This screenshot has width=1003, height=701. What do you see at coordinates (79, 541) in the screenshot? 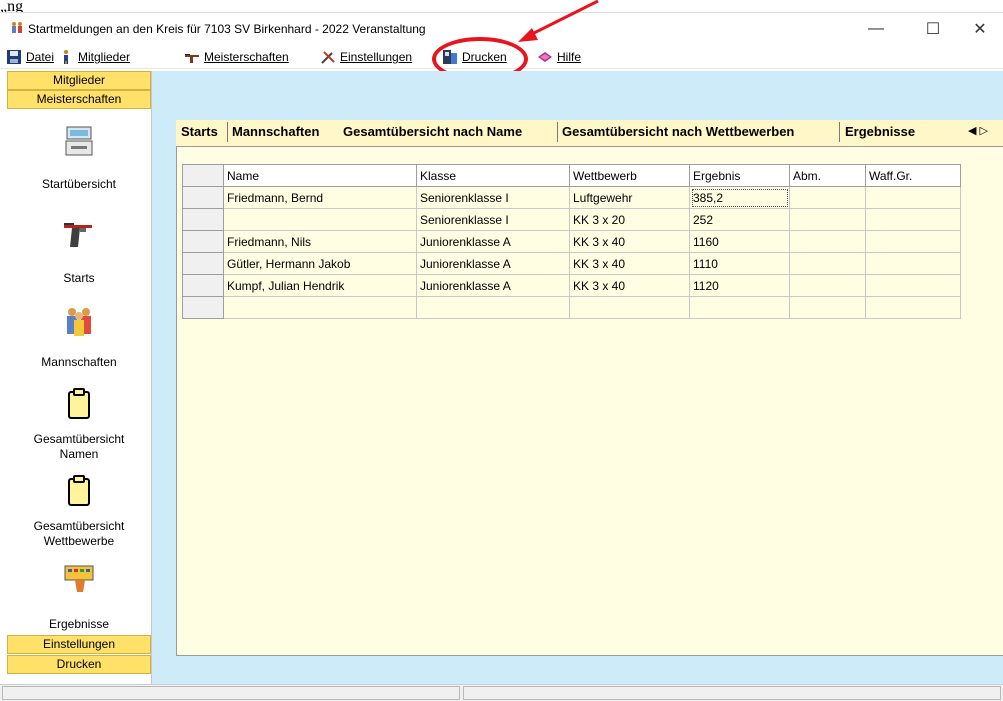
I see `nav-item-gesamt-wettbewerbe-line2: Wettbewerbe` at bounding box center [79, 541].